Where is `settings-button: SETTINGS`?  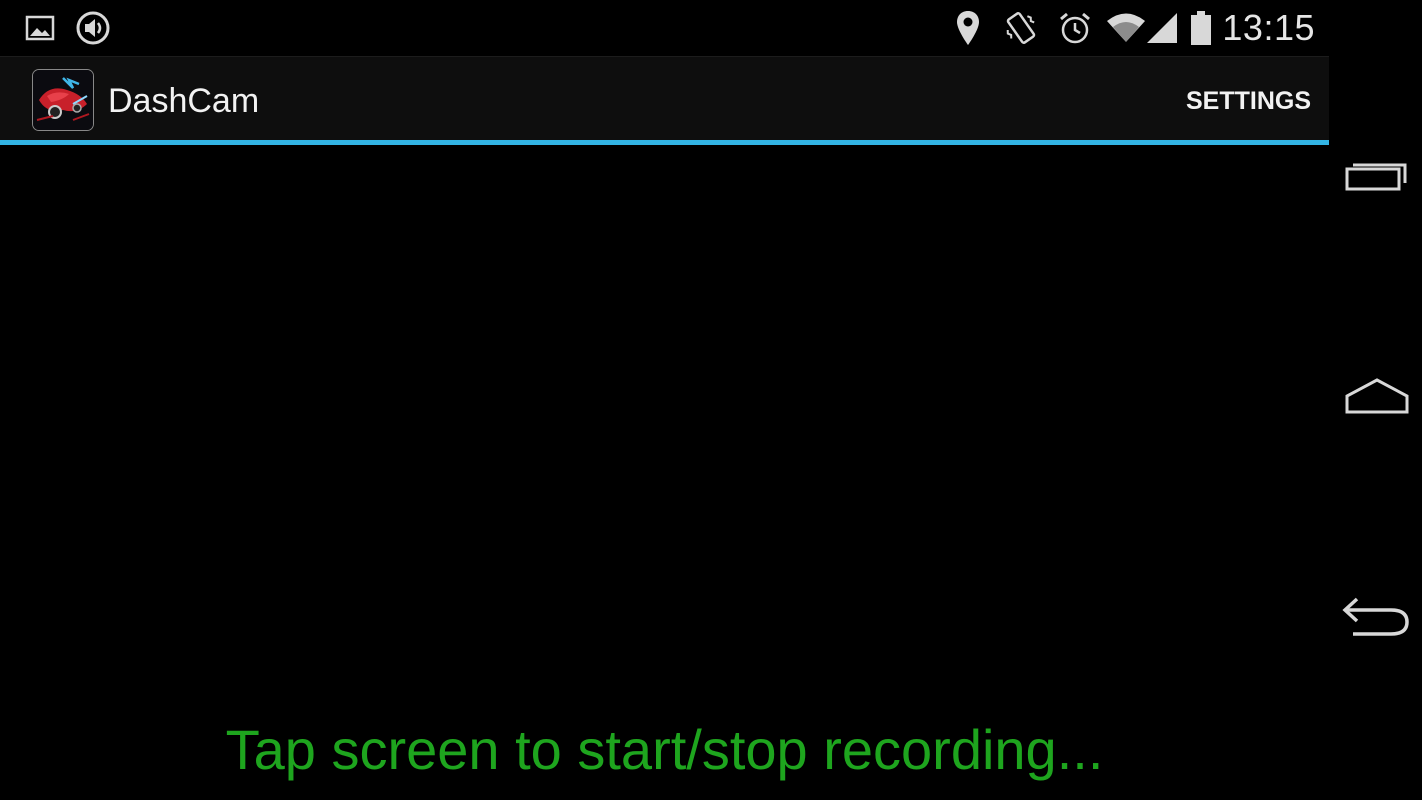
settings-button: SETTINGS is located at coordinates (1248, 101).